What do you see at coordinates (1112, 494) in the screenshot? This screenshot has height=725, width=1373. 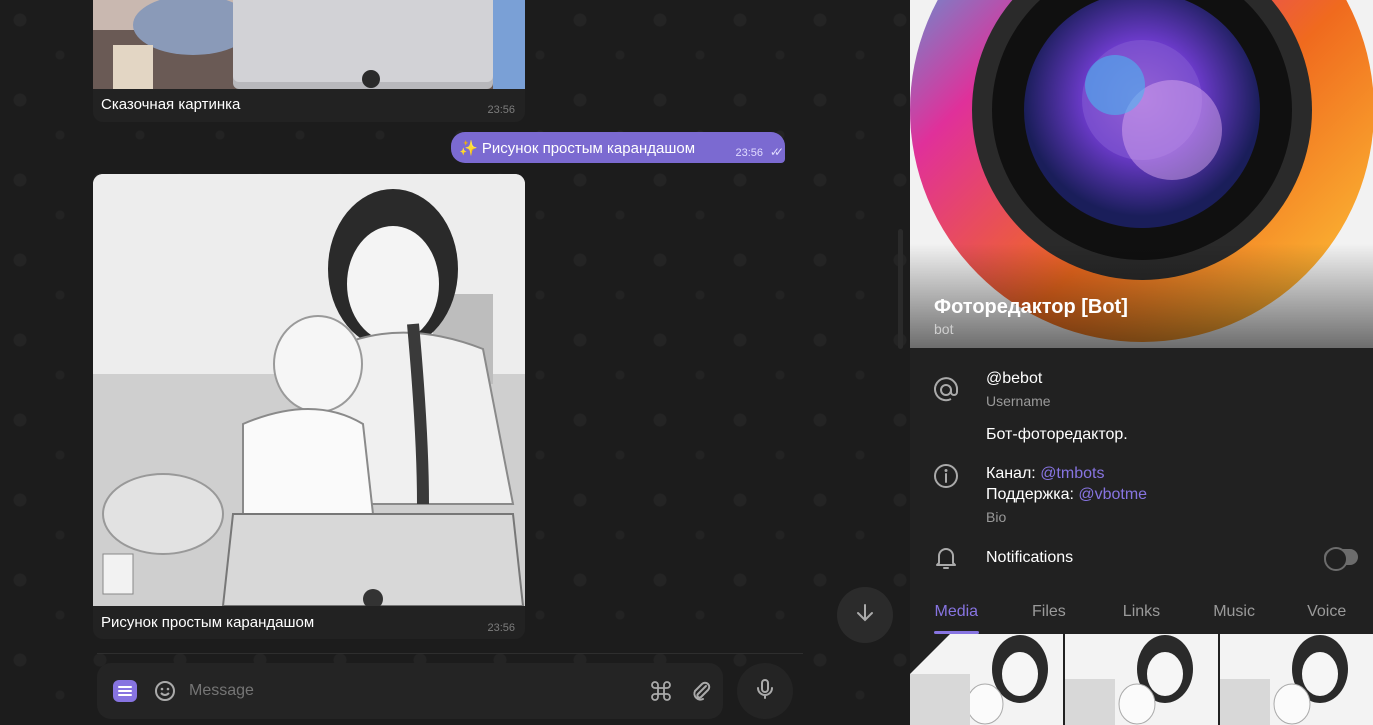 I see `support-link: @vbotme` at bounding box center [1112, 494].